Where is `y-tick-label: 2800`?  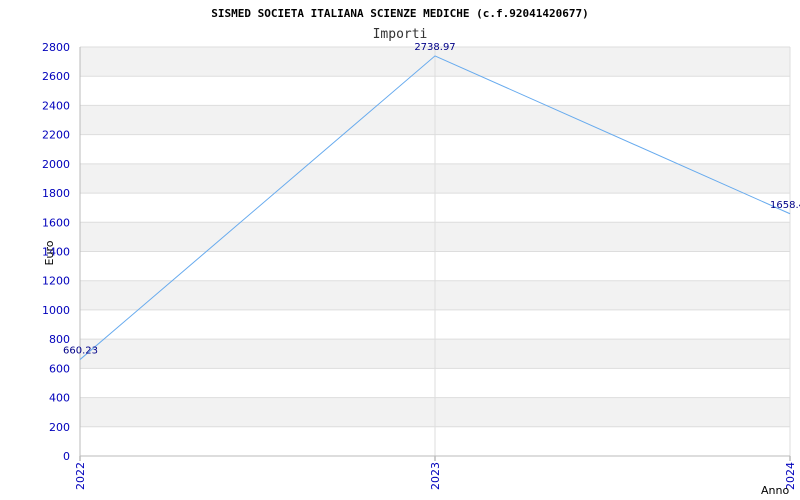 y-tick-label: 2800 is located at coordinates (56, 47).